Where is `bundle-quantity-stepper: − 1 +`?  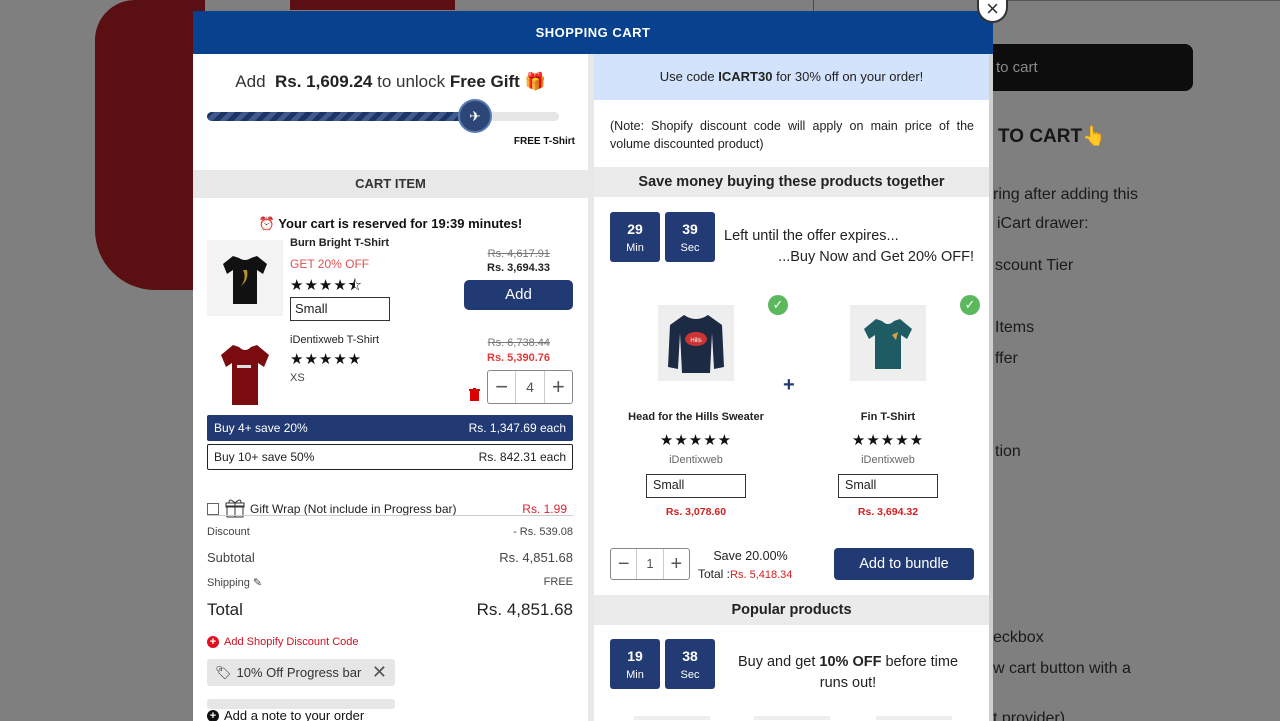
bundle-quantity-stepper: − 1 + is located at coordinates (650, 564).